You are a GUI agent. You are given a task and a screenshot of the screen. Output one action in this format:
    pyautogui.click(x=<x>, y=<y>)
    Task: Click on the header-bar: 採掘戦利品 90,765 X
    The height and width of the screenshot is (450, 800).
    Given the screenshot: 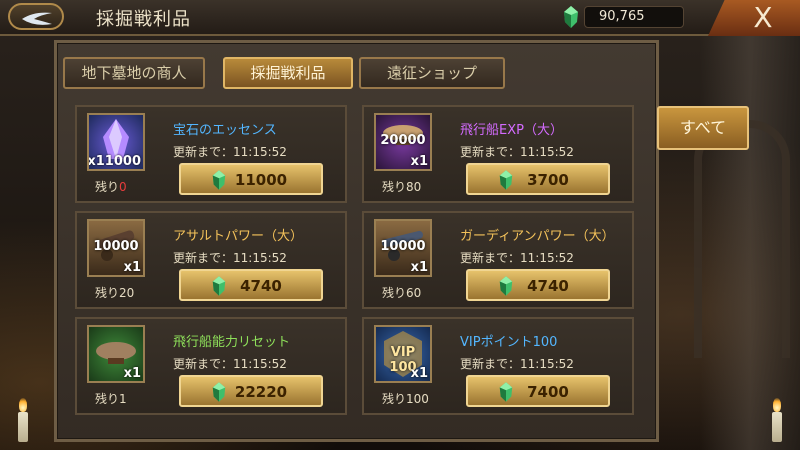 What is the action you would take?
    pyautogui.click(x=400, y=18)
    